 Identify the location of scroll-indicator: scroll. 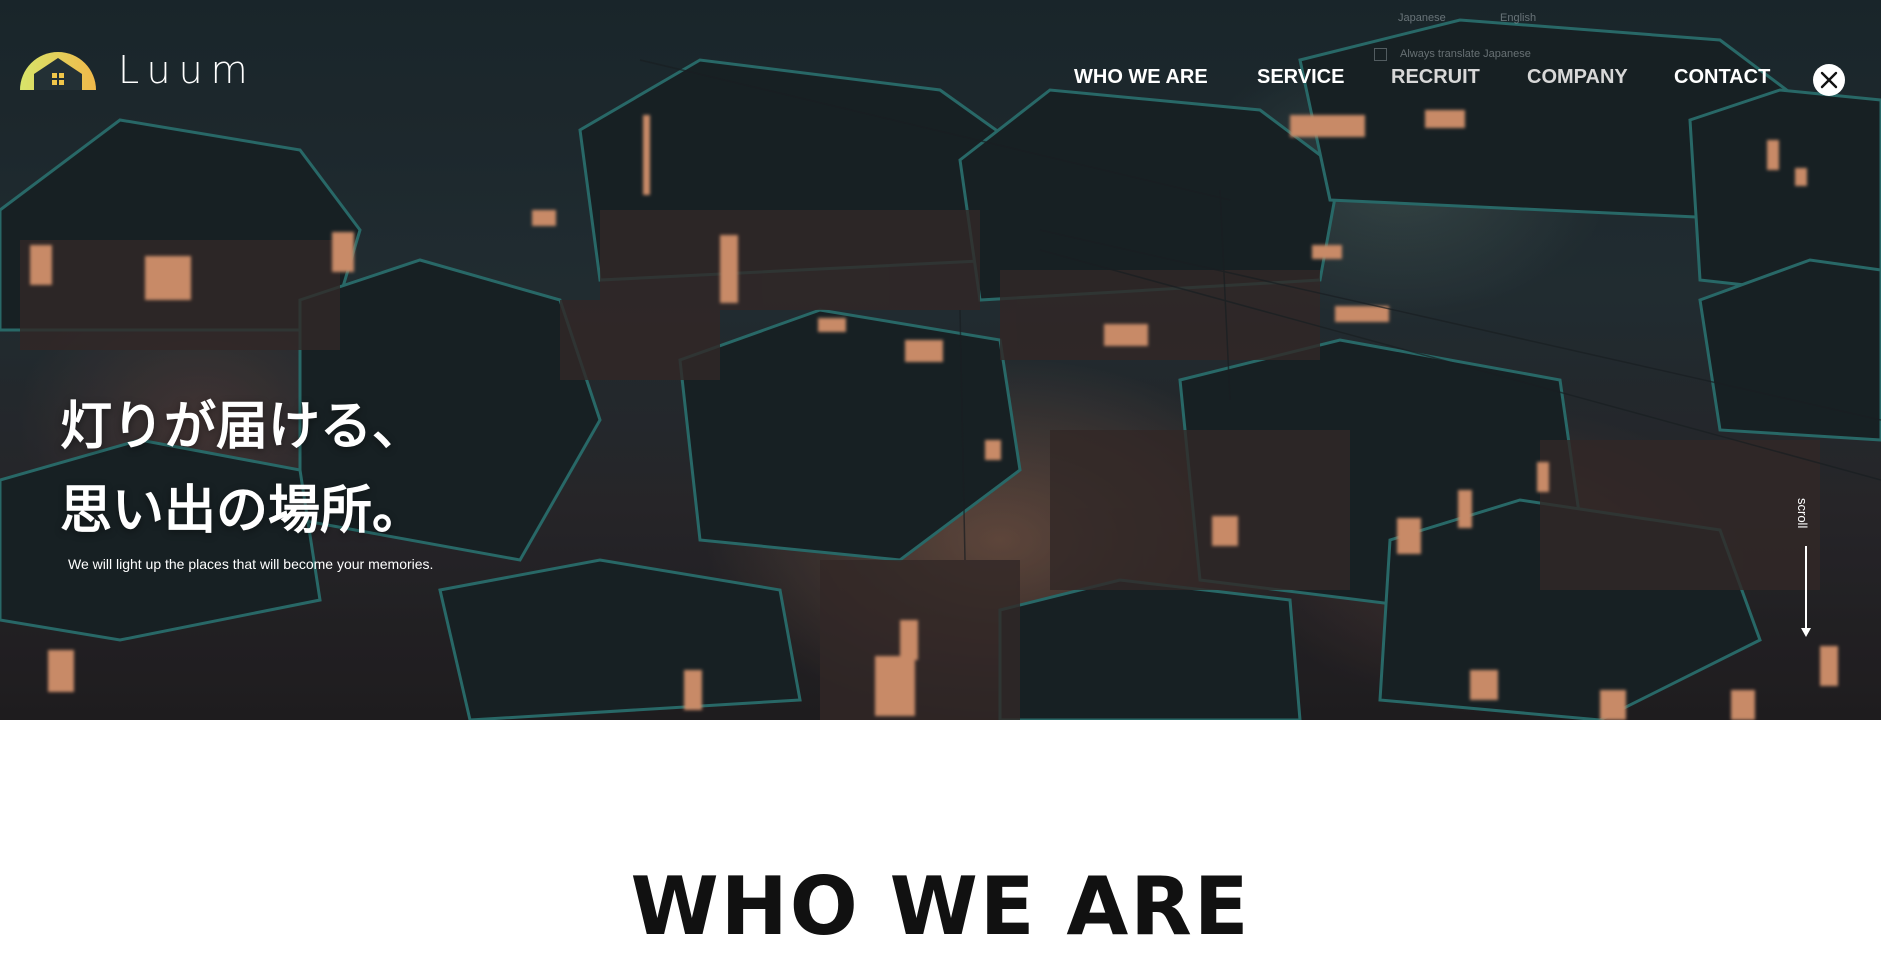
(1805, 565).